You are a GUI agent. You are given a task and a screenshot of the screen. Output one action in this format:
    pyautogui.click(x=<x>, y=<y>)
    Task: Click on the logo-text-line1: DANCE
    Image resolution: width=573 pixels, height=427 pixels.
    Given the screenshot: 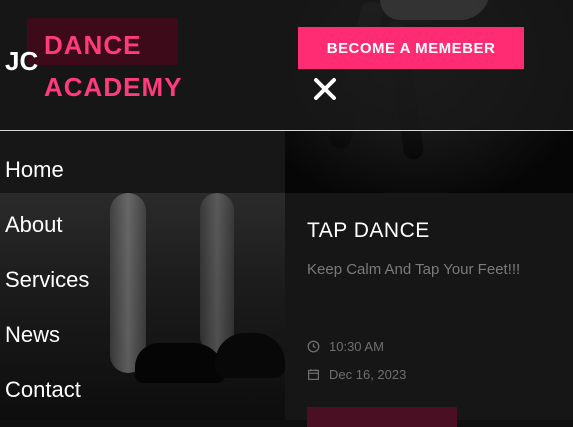 What is the action you would take?
    pyautogui.click(x=93, y=45)
    